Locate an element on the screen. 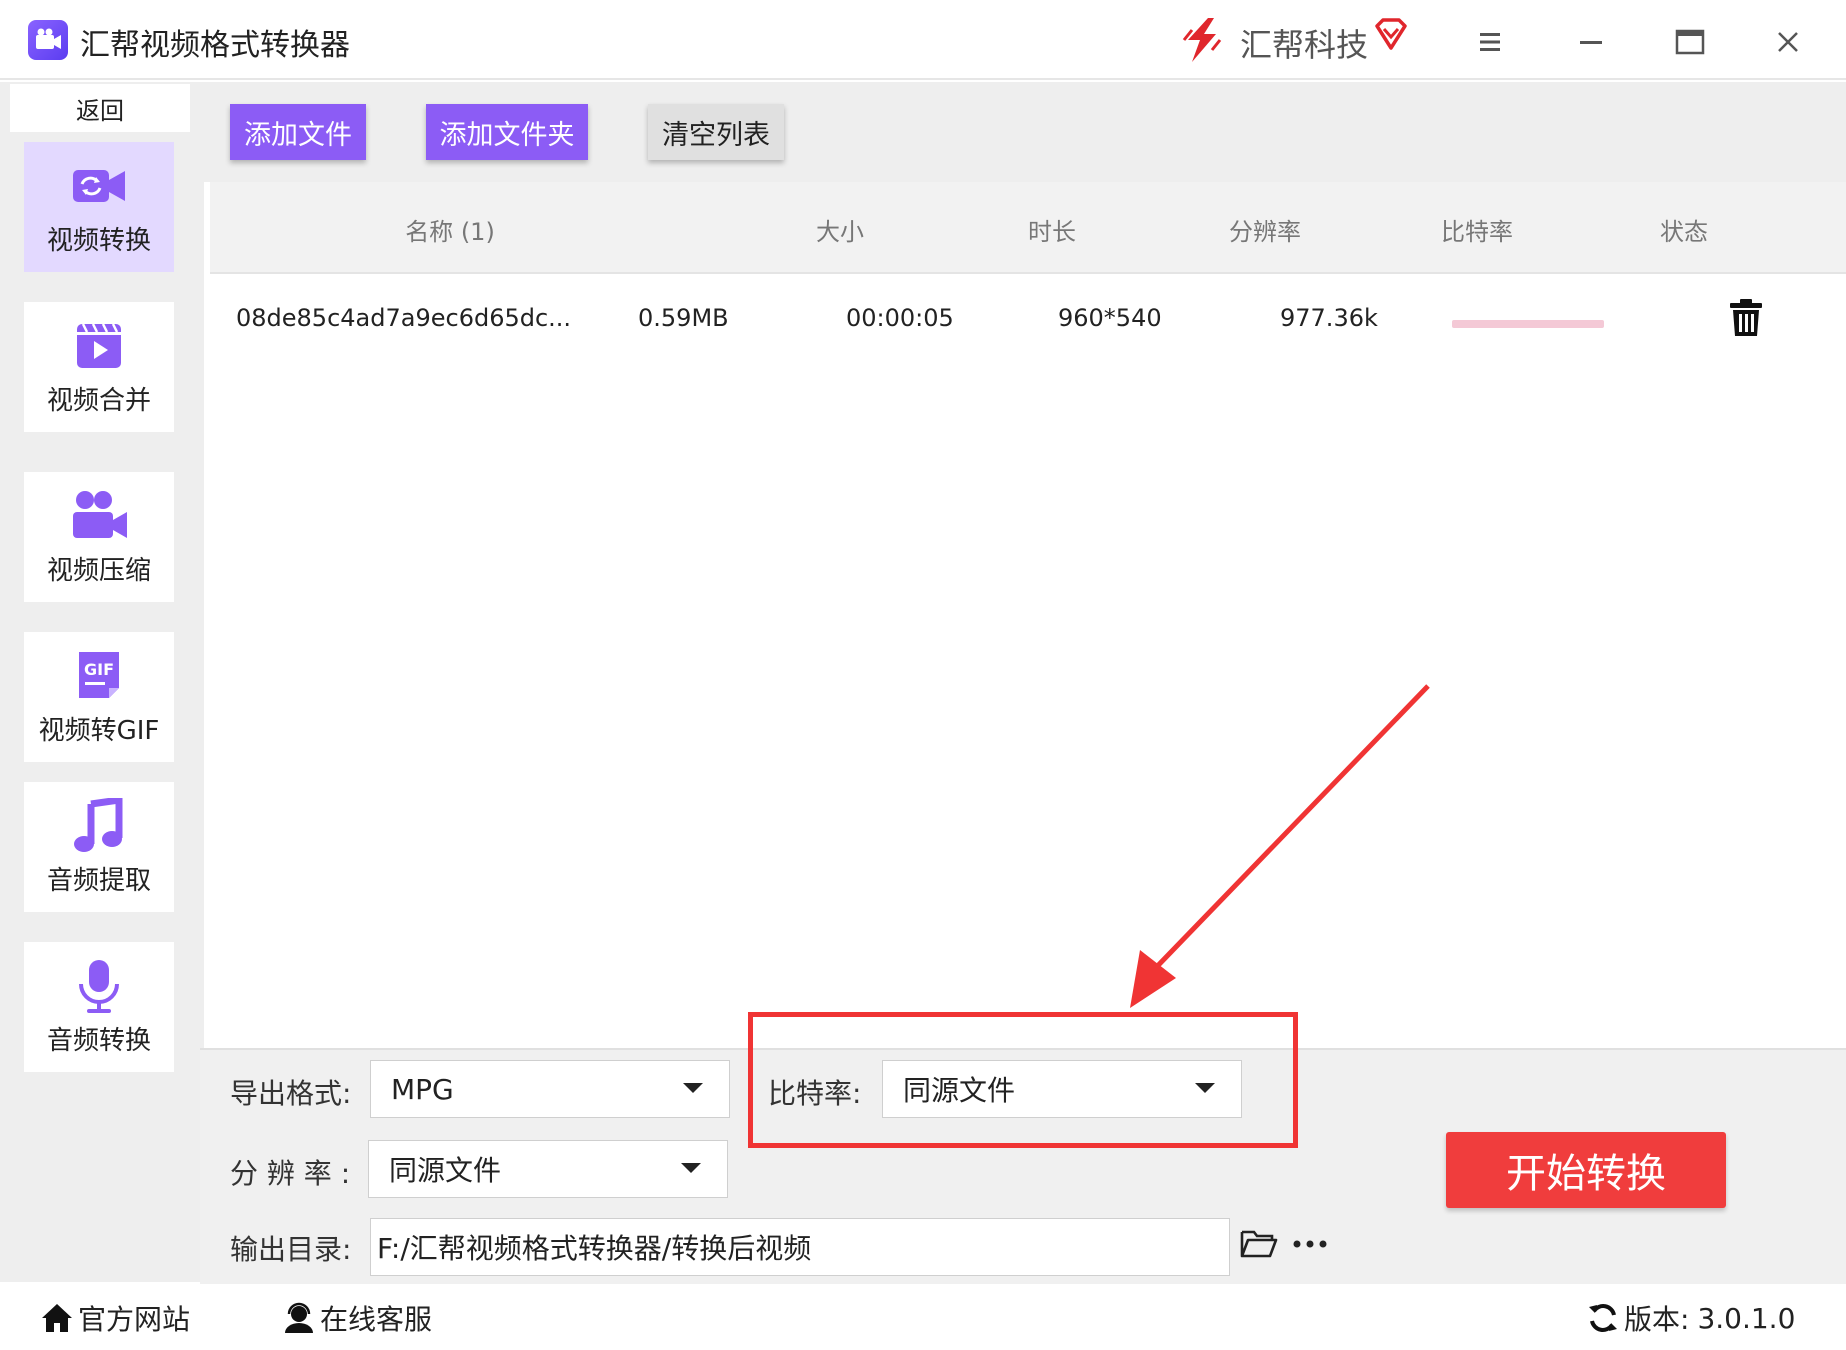  file-resolution: 960*540 is located at coordinates (1110, 318).